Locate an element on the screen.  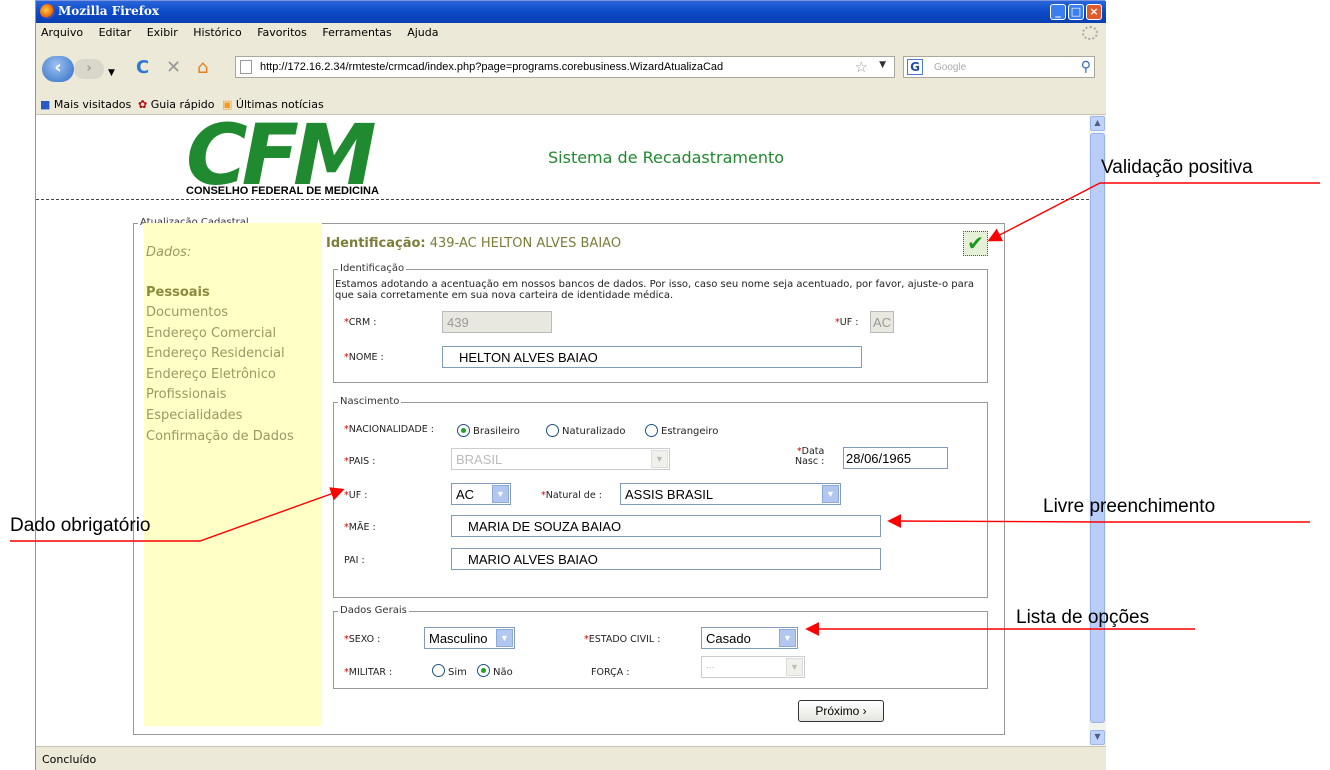
data-nasc-field: 28/06/1965 is located at coordinates (895, 458).